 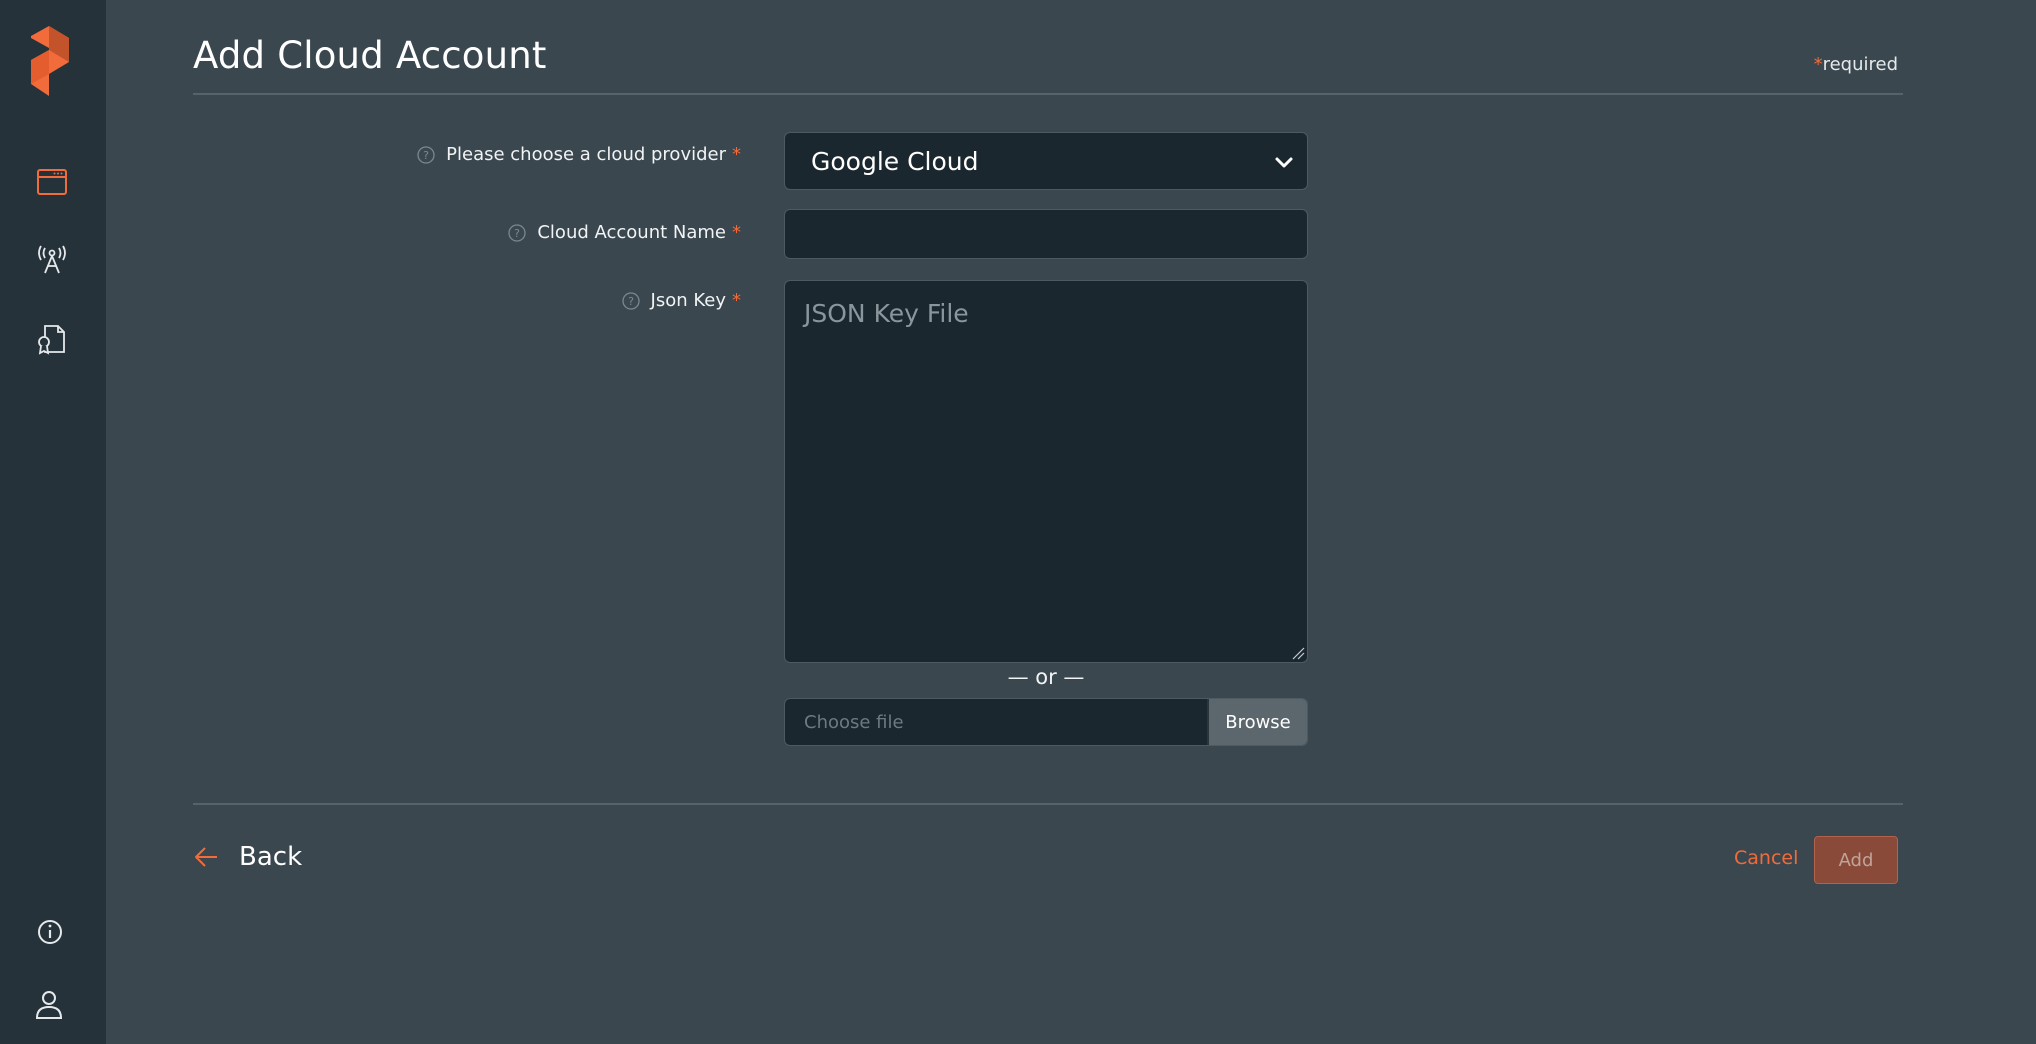 What do you see at coordinates (1860, 64) in the screenshot?
I see `required-text: required` at bounding box center [1860, 64].